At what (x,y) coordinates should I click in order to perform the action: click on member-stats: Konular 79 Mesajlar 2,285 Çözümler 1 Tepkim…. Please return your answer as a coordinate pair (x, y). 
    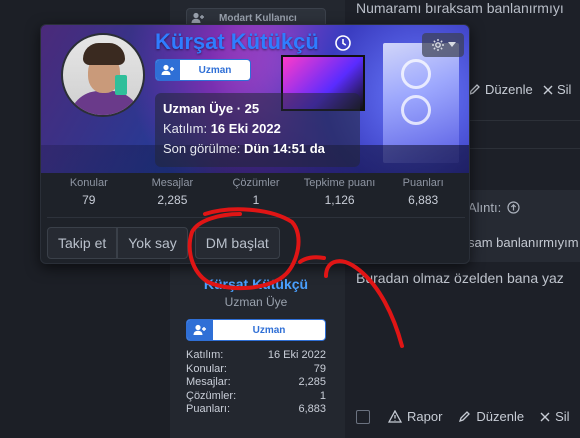
    Looking at the image, I should click on (255, 192).